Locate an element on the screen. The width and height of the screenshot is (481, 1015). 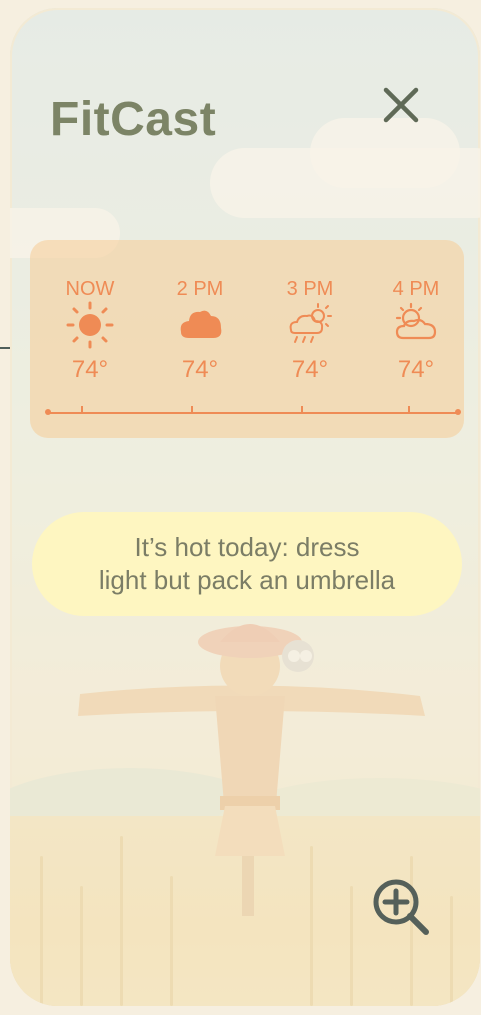
hour-label: 4 PM is located at coordinates (416, 289).